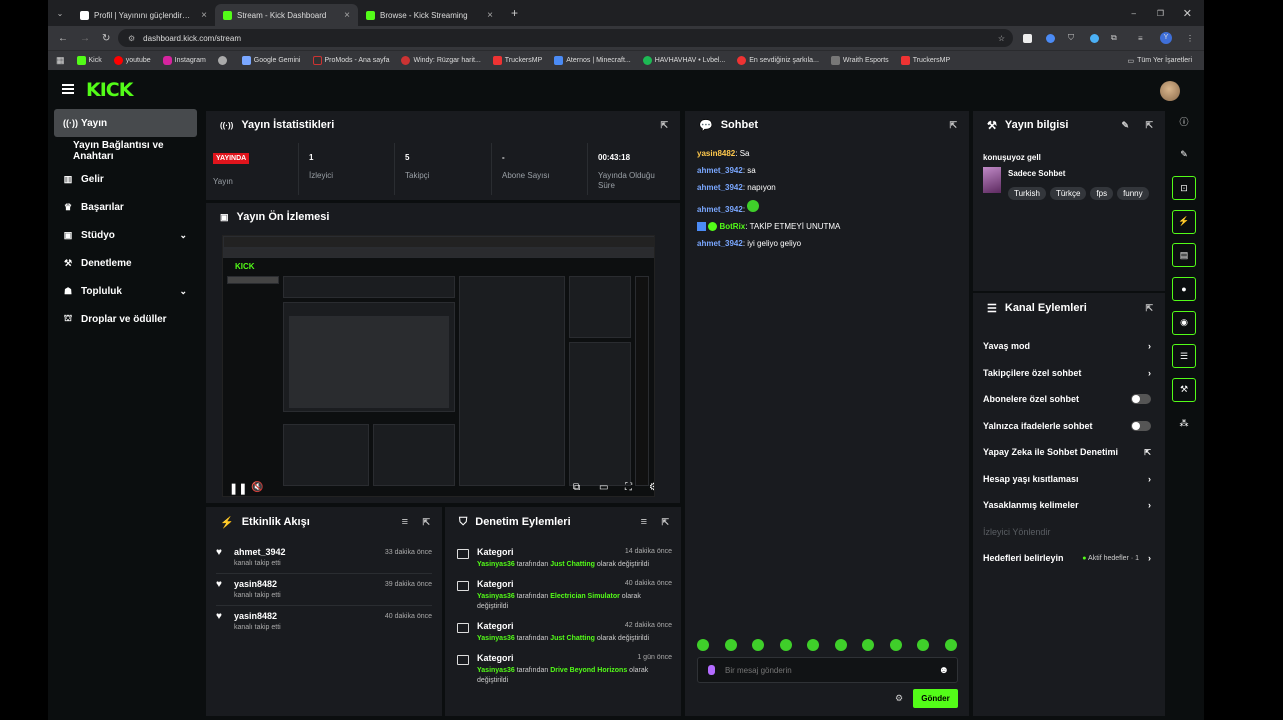 This screenshot has width=1283, height=720. What do you see at coordinates (125, 263) in the screenshot?
I see `sidebar-item-denetleme: ⚒ Denetleme` at bounding box center [125, 263].